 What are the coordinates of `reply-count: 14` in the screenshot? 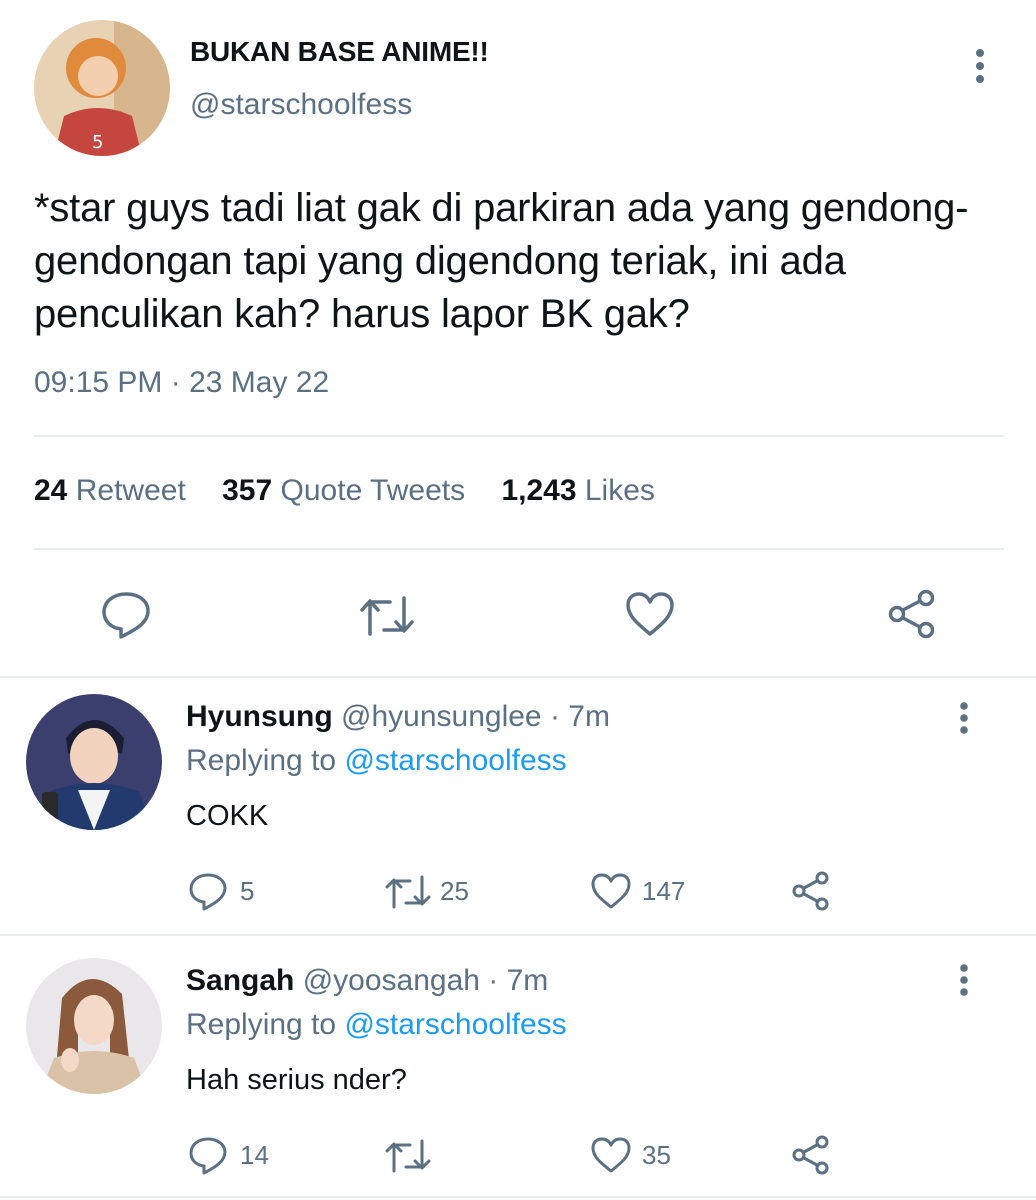 It's located at (254, 1155).